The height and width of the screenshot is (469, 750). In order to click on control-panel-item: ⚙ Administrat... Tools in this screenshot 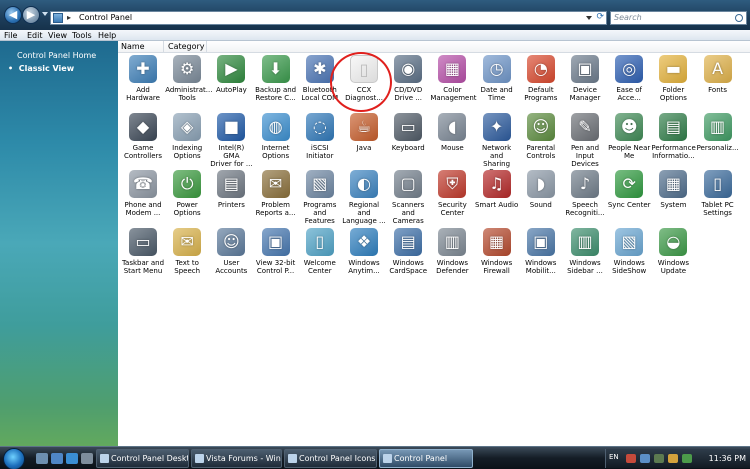, I will do `click(189, 81)`.